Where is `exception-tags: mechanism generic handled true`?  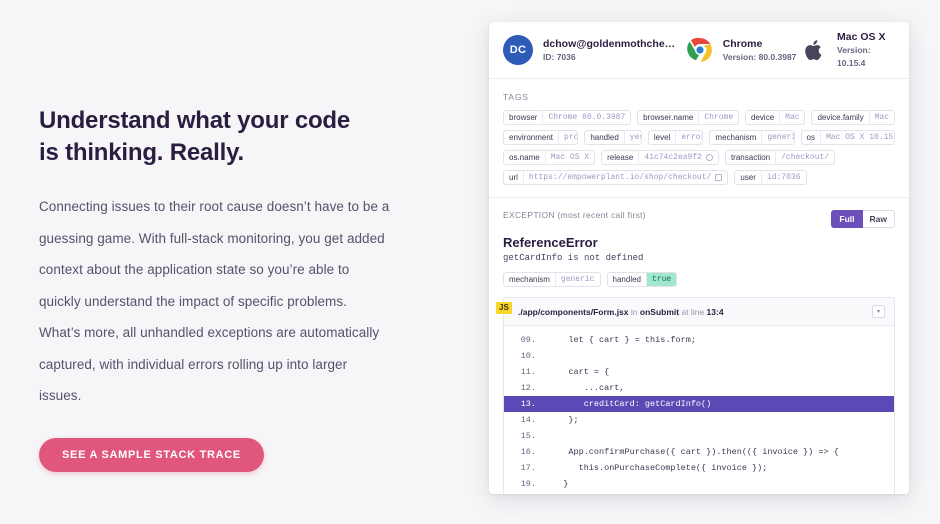 exception-tags: mechanism generic handled true is located at coordinates (699, 280).